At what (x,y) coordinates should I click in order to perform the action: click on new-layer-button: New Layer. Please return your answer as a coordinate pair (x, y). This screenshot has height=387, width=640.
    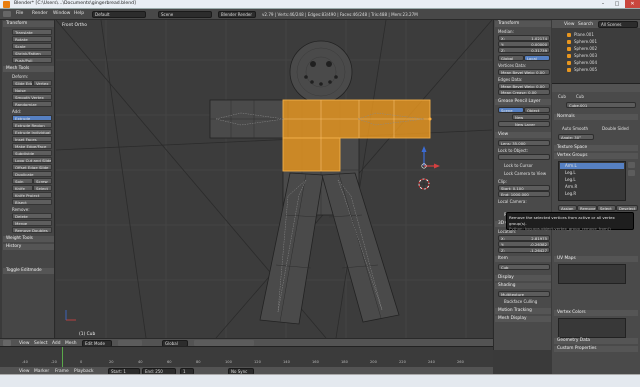
    Looking at the image, I should click on (524, 124).